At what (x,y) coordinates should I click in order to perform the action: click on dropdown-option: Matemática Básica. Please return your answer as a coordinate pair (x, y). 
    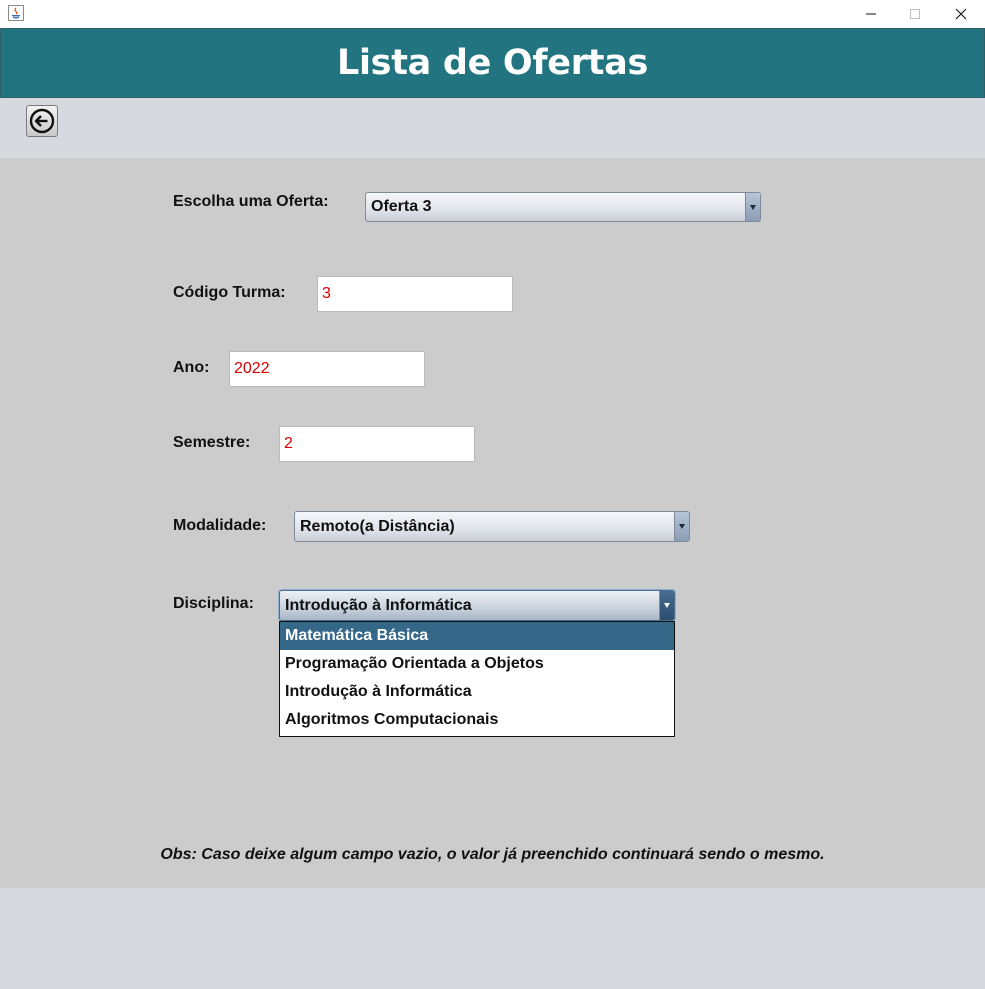
    Looking at the image, I should click on (477, 636).